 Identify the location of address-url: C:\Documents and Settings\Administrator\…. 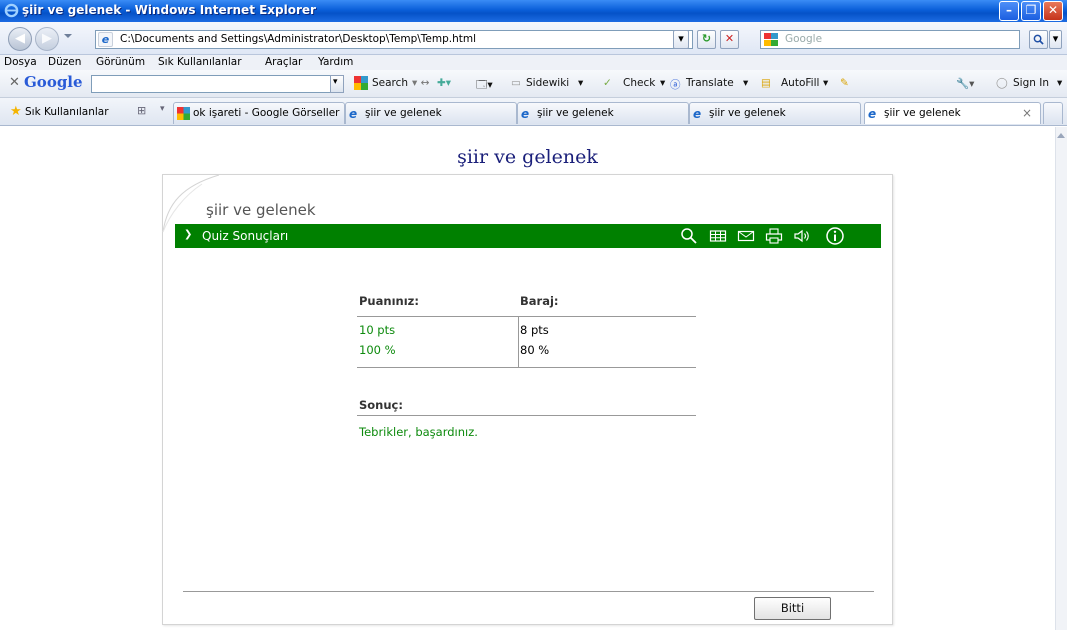
(298, 39).